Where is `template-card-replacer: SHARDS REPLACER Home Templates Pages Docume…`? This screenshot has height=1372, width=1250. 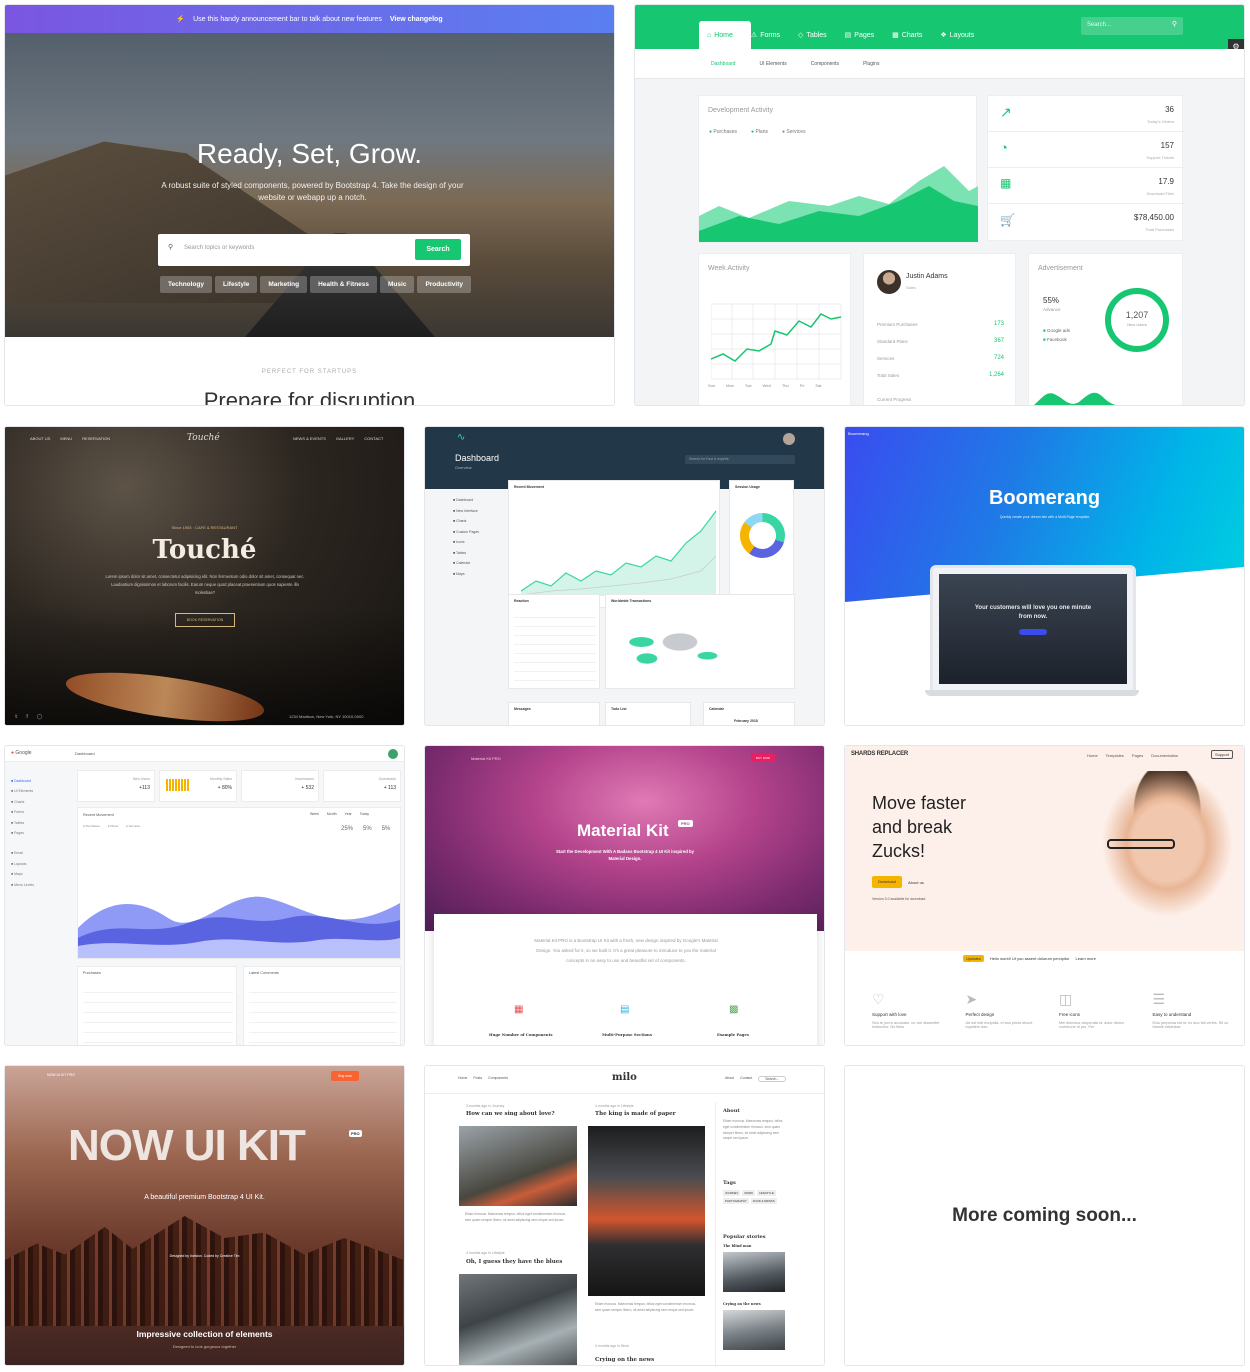
template-card-replacer: SHARDS REPLACER Home Templates Pages Docume… is located at coordinates (1044, 895).